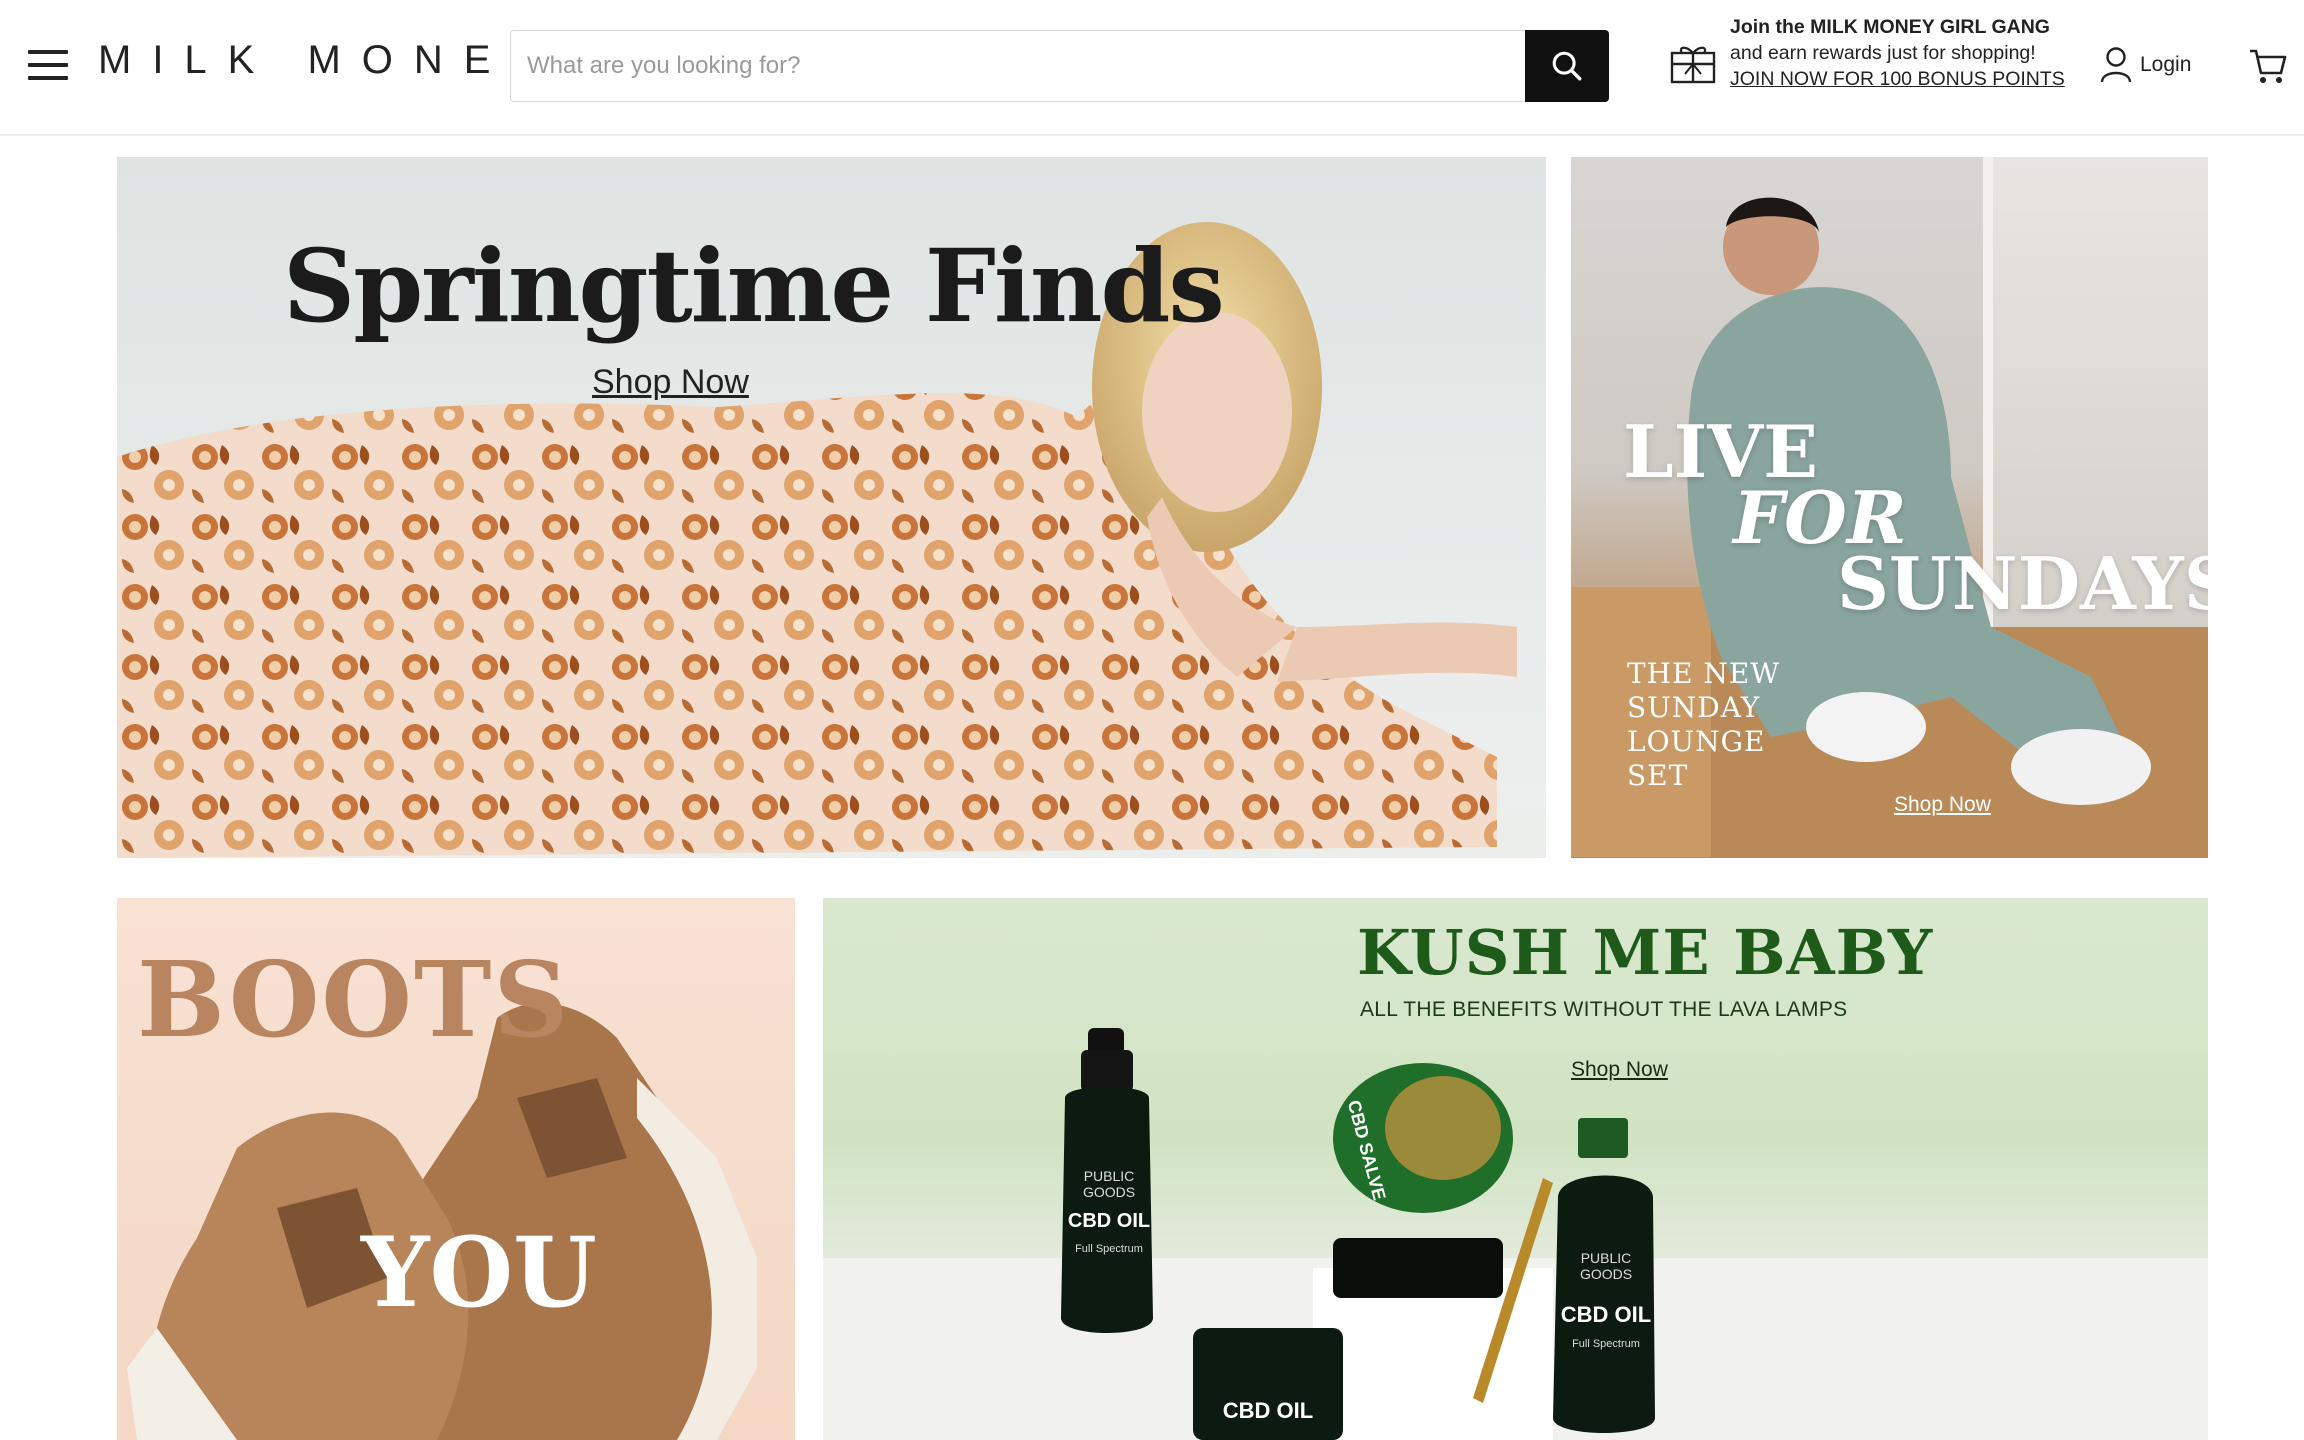  I want to click on rewards-headline: Join the MILK MONEY GIRL GANG, so click(1890, 27).